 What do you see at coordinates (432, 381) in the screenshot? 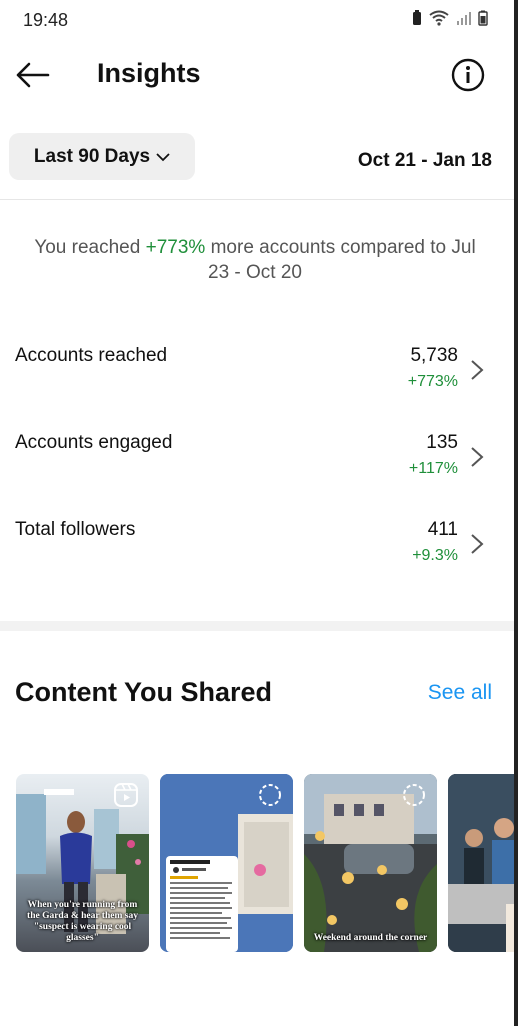
I see `metric-delta: +773%` at bounding box center [432, 381].